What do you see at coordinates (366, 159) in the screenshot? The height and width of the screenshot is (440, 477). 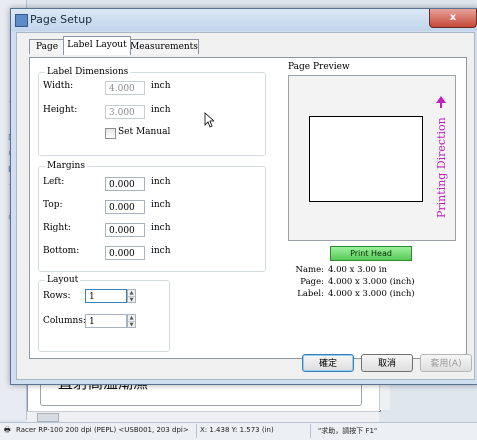 I see `preview-label-rect` at bounding box center [366, 159].